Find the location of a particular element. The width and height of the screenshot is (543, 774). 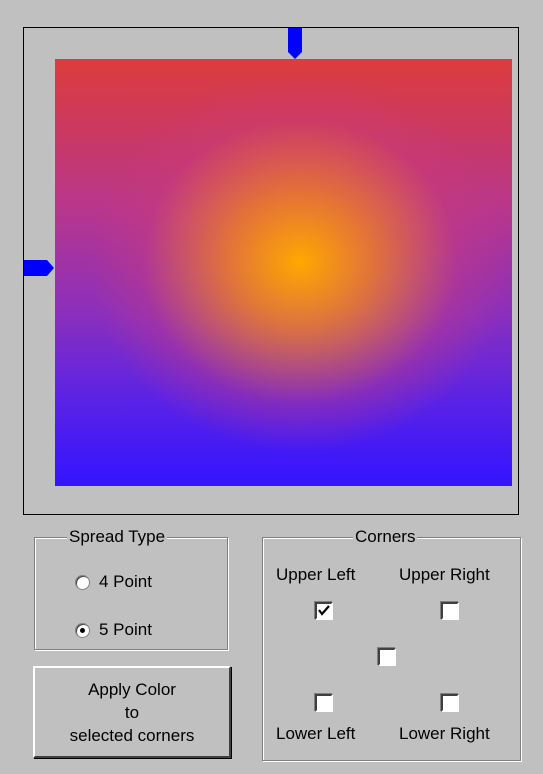

lower-left-label: Lower Left is located at coordinates (316, 733).